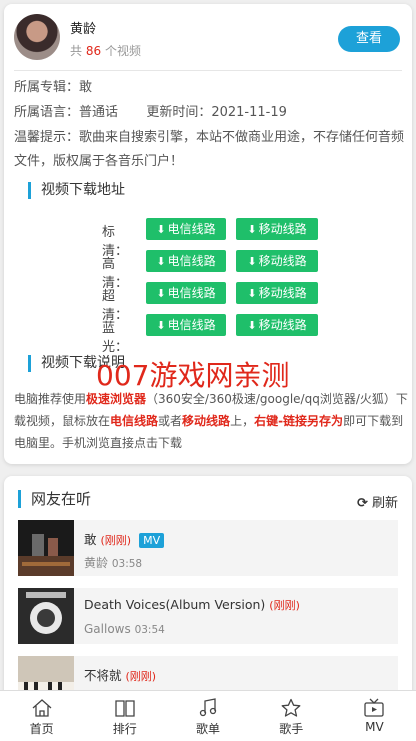 The height and width of the screenshot is (741, 416). I want to click on tab-home: 首页, so click(41, 716).